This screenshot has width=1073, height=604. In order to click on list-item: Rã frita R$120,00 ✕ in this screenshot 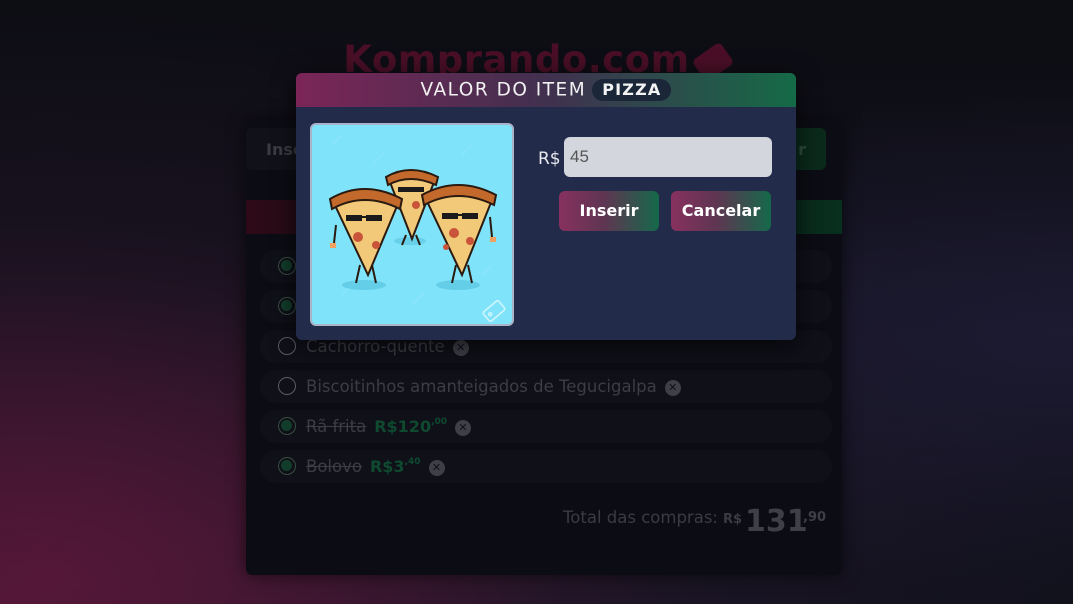, I will do `click(546, 426)`.